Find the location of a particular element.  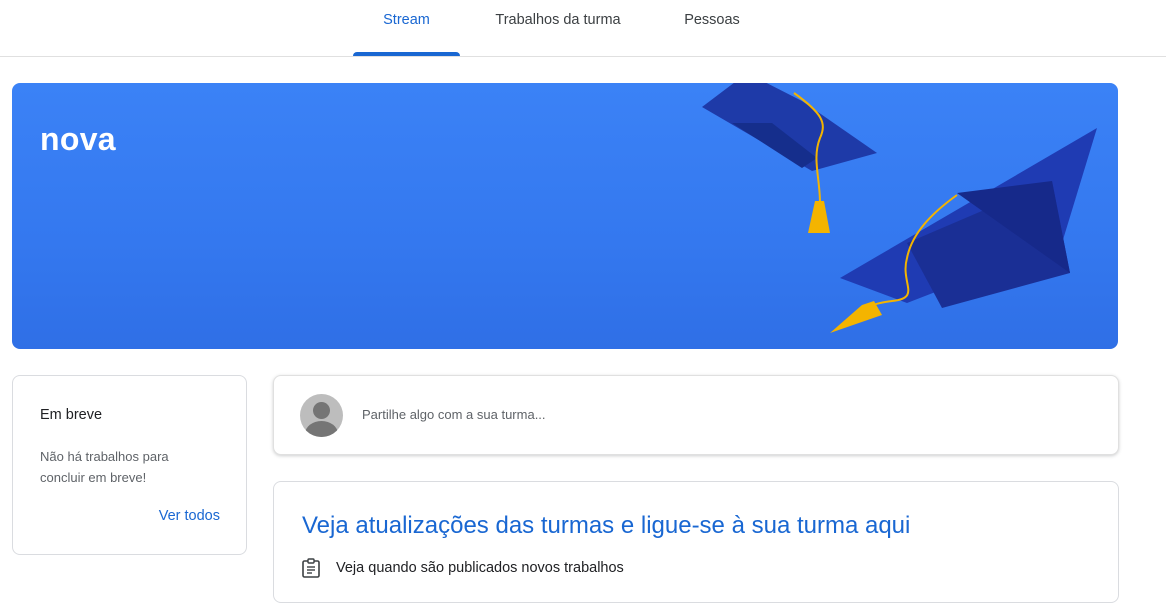

cap-back-tassel is located at coordinates (819, 217).